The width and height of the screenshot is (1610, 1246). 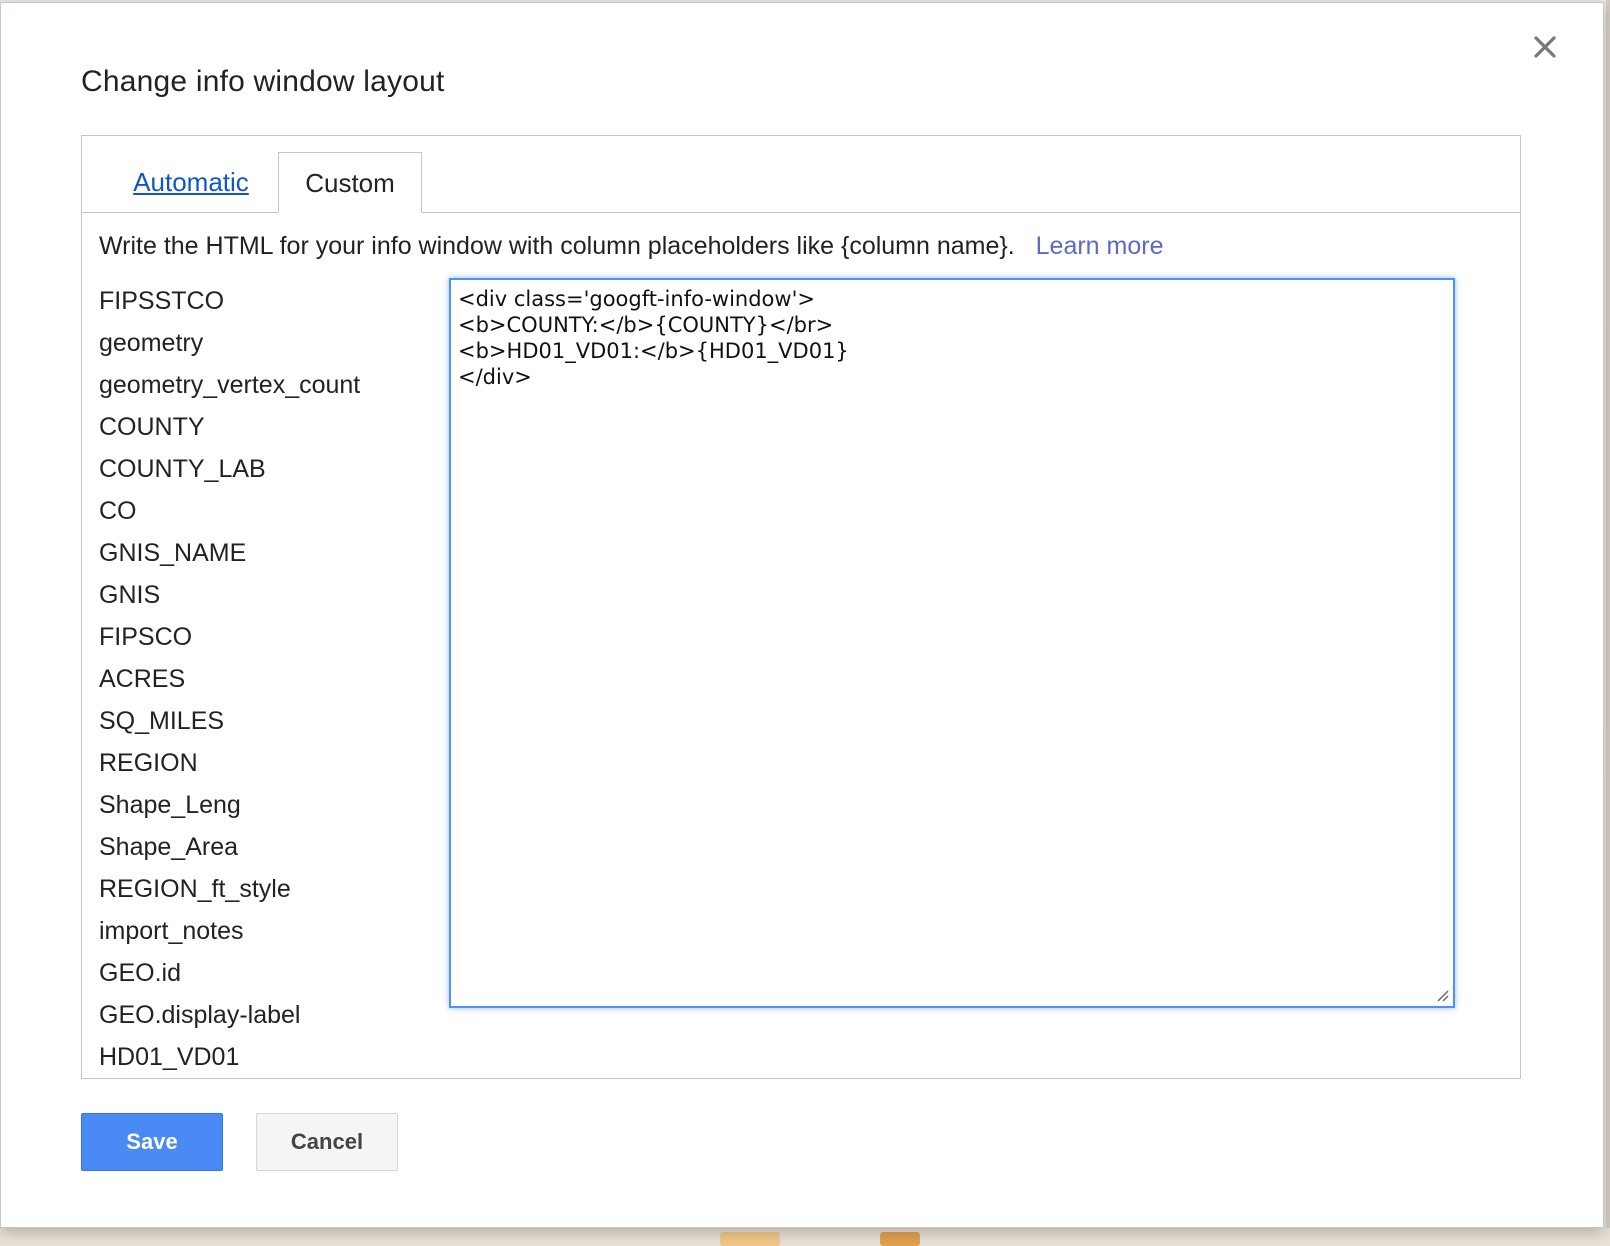 What do you see at coordinates (350, 182) in the screenshot?
I see `tab-custom: Custom` at bounding box center [350, 182].